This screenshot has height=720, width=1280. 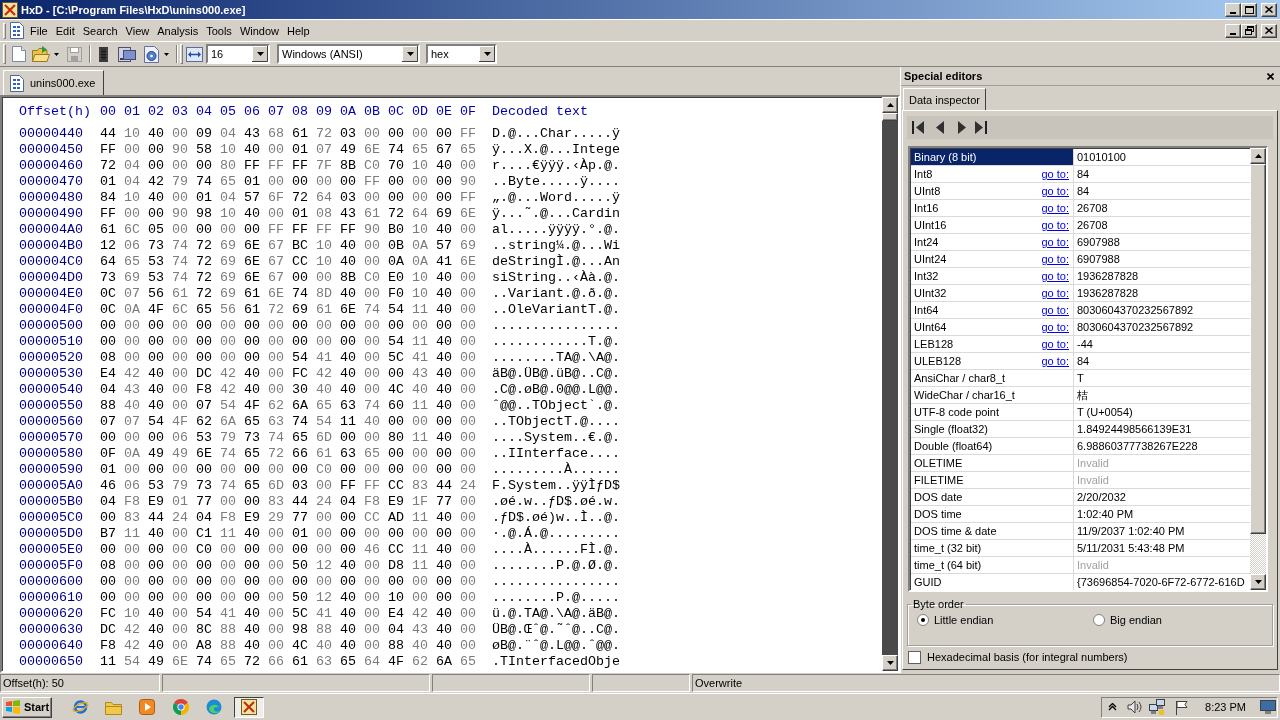 I want to click on field-label: DOS date, so click(x=938, y=497).